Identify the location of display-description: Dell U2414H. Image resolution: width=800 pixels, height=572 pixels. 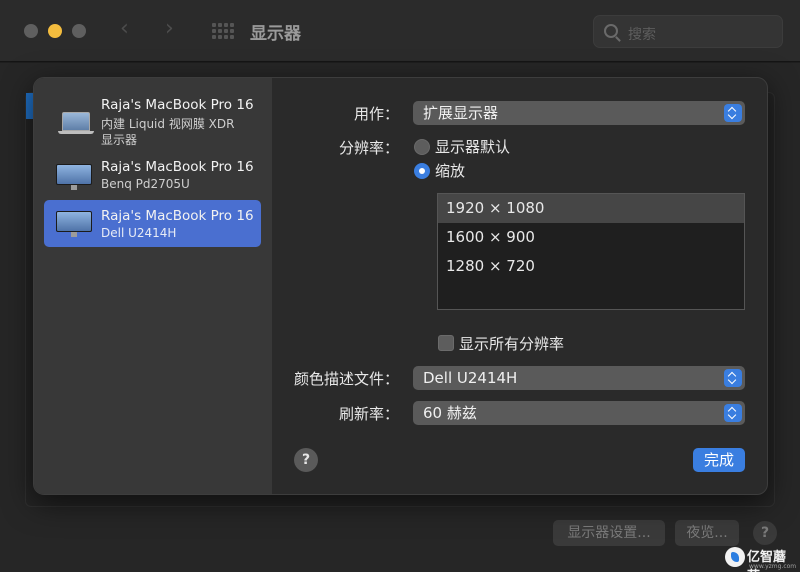
(139, 233).